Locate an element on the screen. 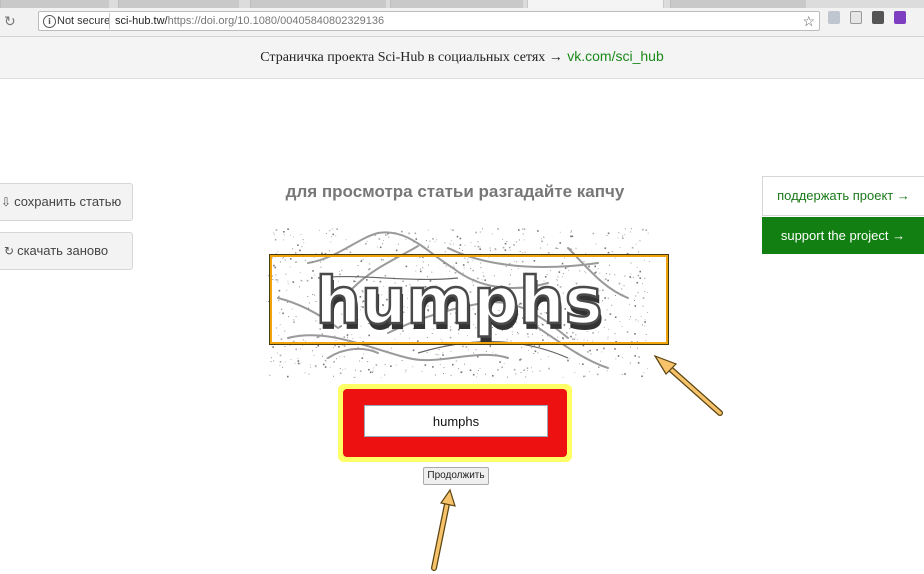 The image size is (924, 574). security-label: Not secure is located at coordinates (83, 21).